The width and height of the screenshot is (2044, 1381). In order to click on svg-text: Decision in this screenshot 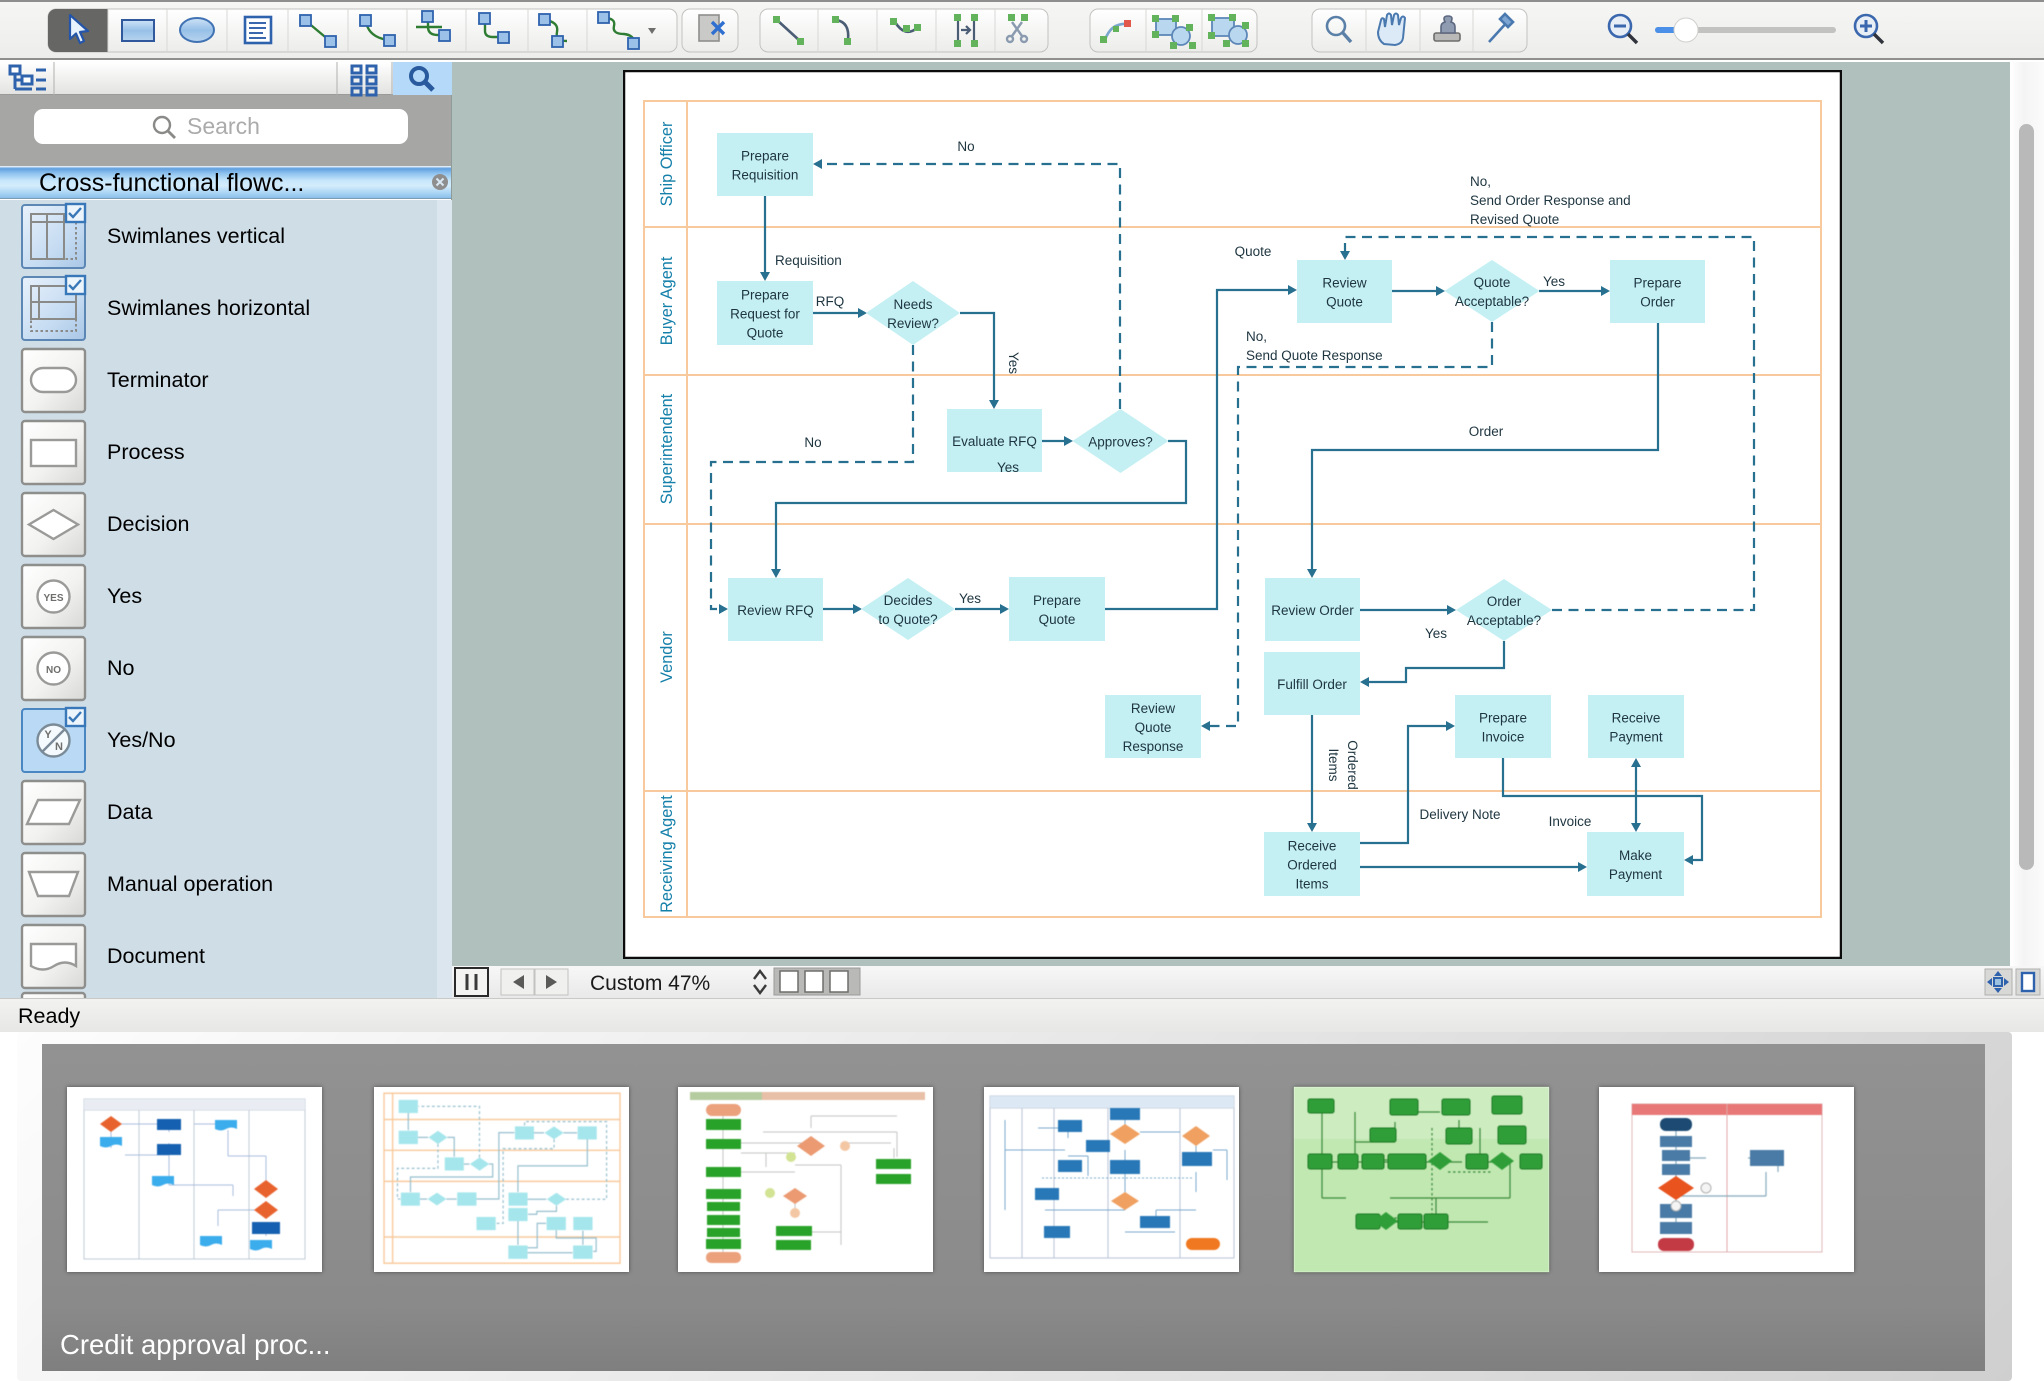, I will do `click(148, 524)`.